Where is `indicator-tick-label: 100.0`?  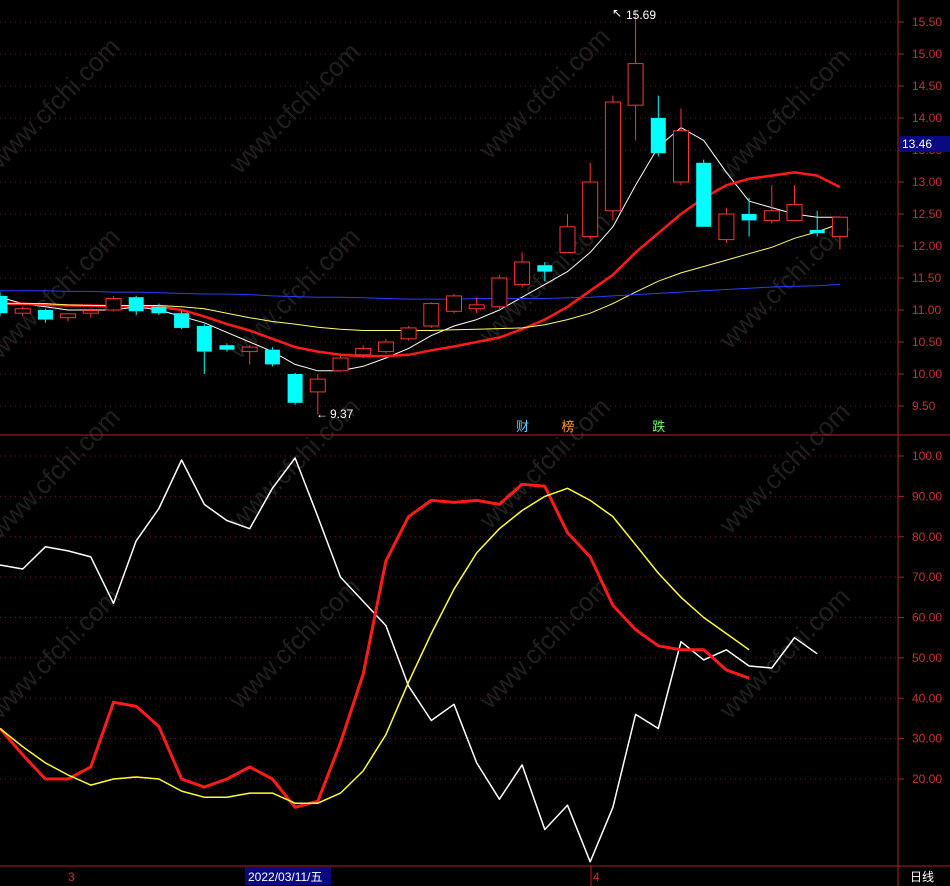
indicator-tick-label: 100.0 is located at coordinates (927, 456).